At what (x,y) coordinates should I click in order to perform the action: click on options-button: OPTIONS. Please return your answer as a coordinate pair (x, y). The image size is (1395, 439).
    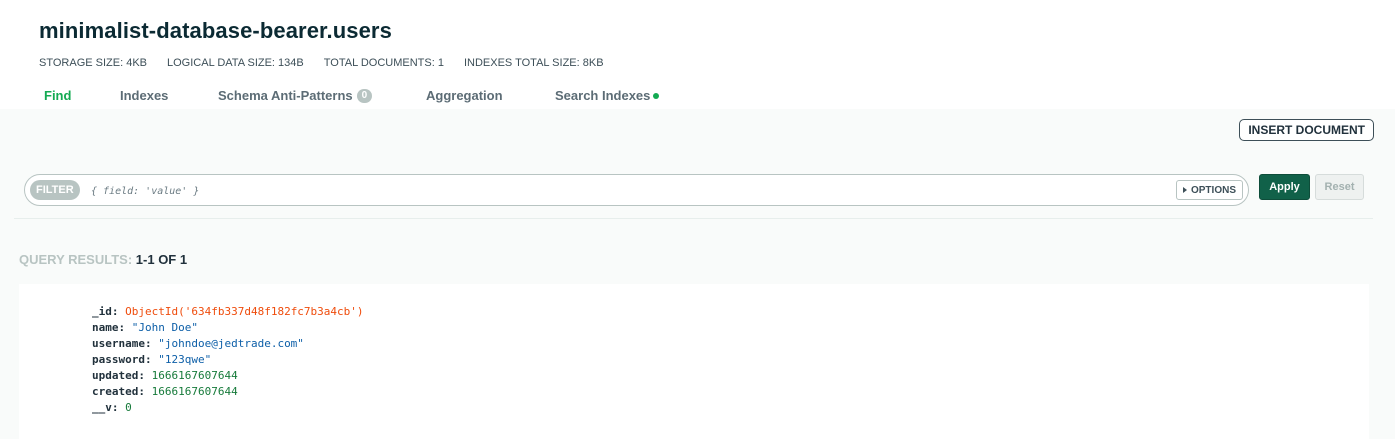
    Looking at the image, I should click on (1209, 190).